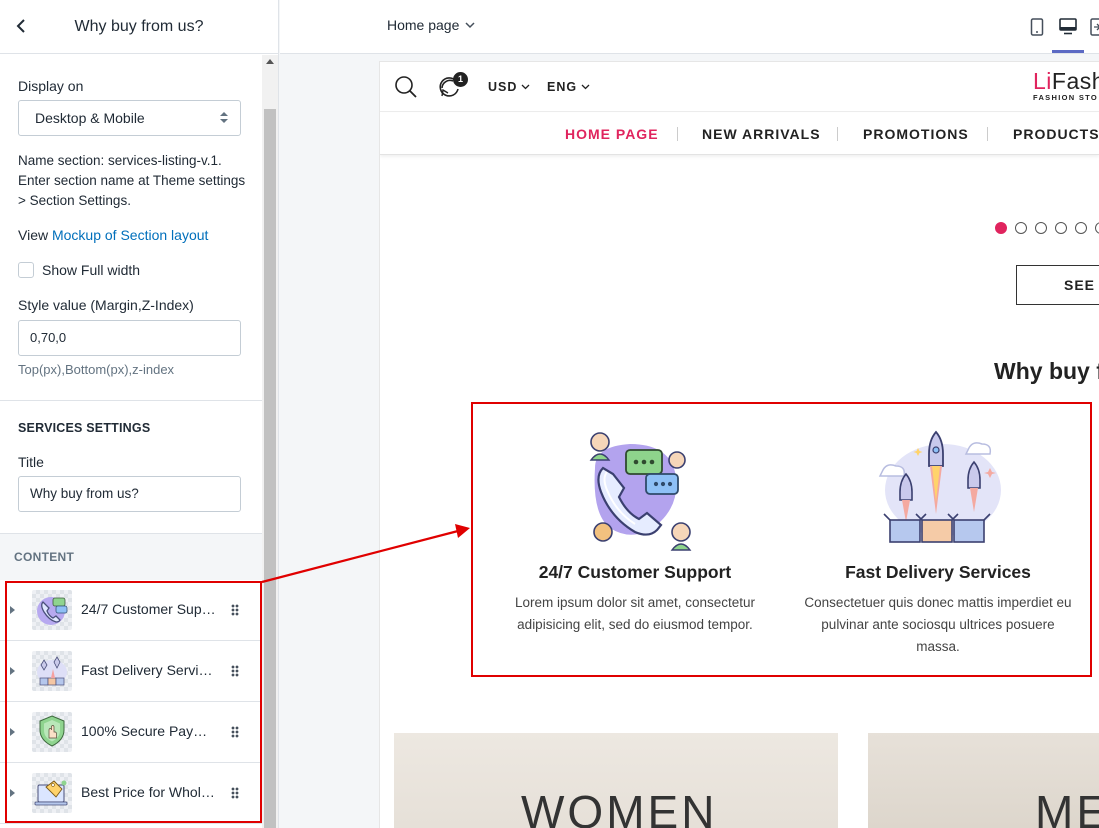 Image resolution: width=1099 pixels, height=828 pixels. I want to click on block-label: 100% Secure Payment, so click(149, 731).